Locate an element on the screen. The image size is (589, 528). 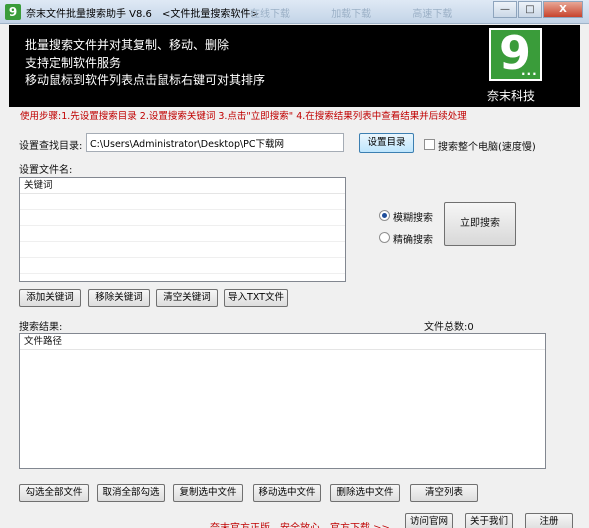
search-whole-pc-checkbox is located at coordinates (429, 144).